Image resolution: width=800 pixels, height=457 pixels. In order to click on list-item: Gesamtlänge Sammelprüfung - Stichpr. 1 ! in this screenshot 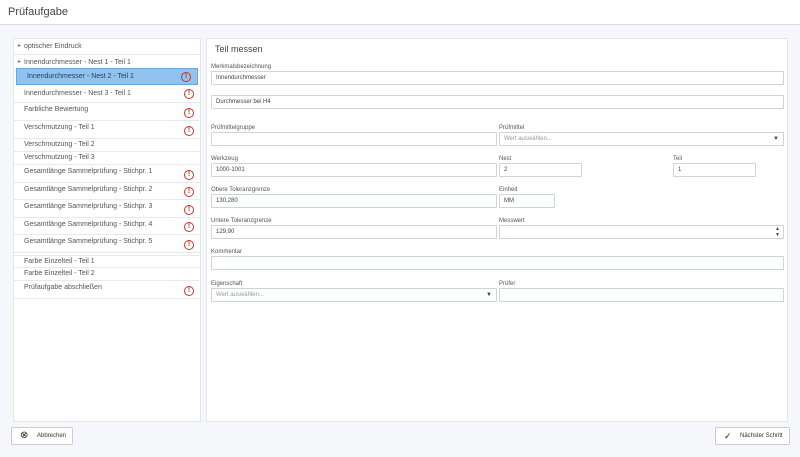, I will do `click(107, 174)`.